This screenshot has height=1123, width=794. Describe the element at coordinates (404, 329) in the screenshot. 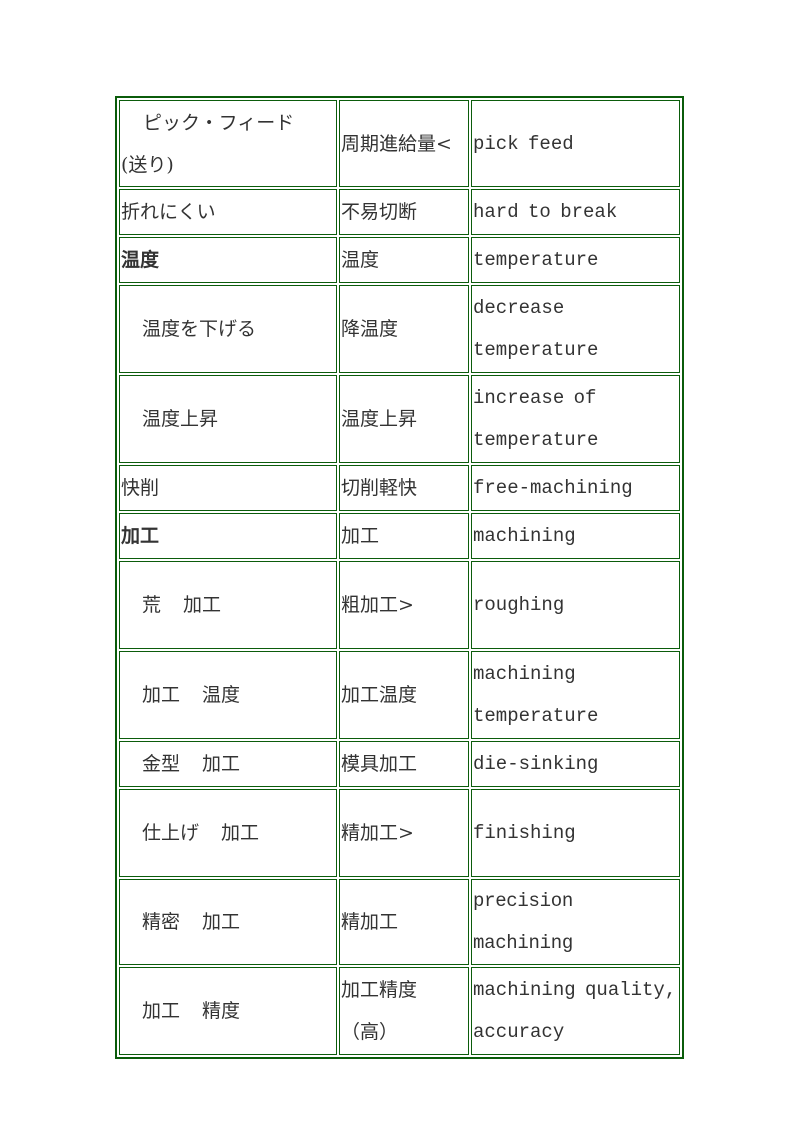

I see `chinese-term-cell: 降温度` at that location.